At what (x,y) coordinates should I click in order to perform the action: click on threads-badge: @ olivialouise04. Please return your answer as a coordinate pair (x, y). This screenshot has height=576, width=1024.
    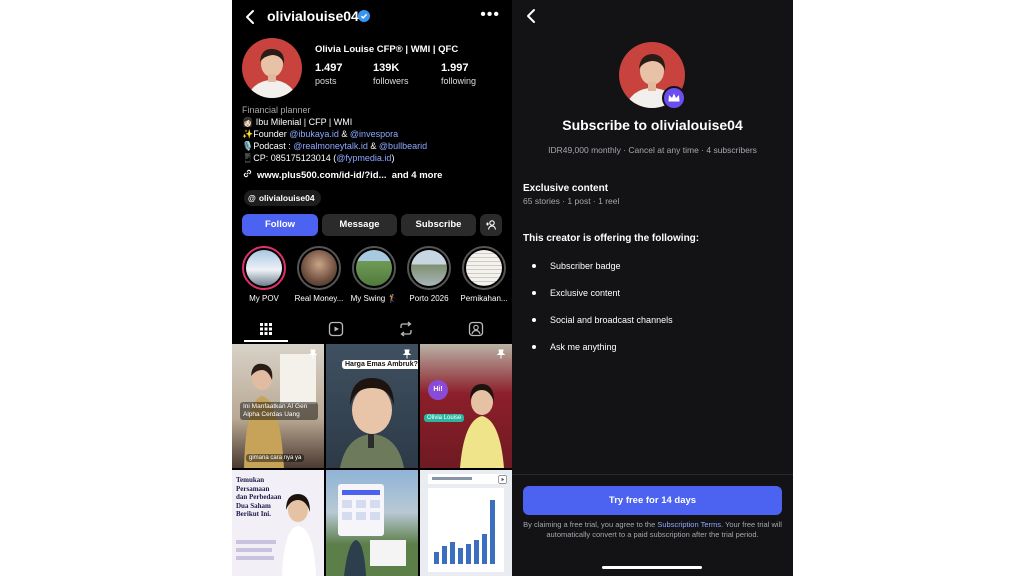
    Looking at the image, I should click on (282, 198).